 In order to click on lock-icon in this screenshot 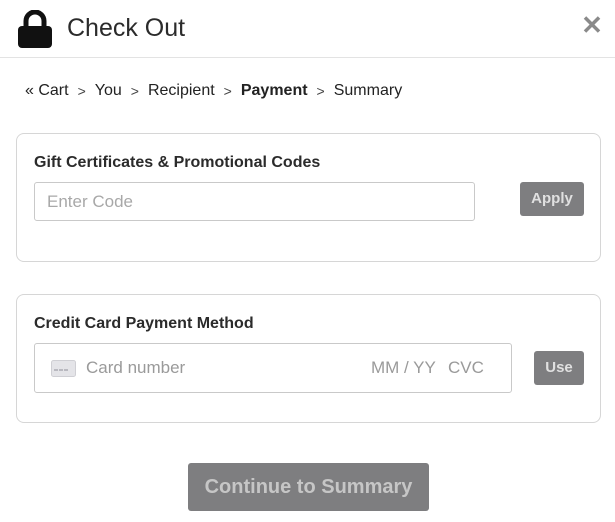, I will do `click(35, 29)`.